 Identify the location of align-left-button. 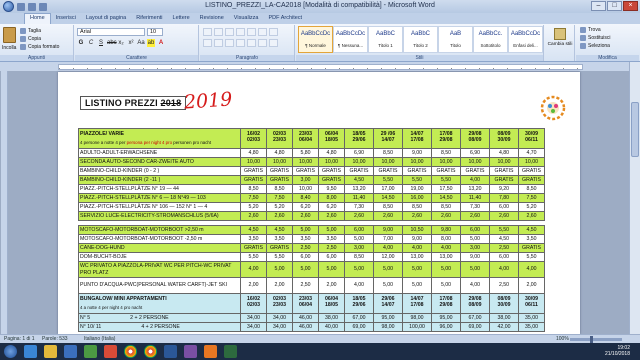
(207, 43).